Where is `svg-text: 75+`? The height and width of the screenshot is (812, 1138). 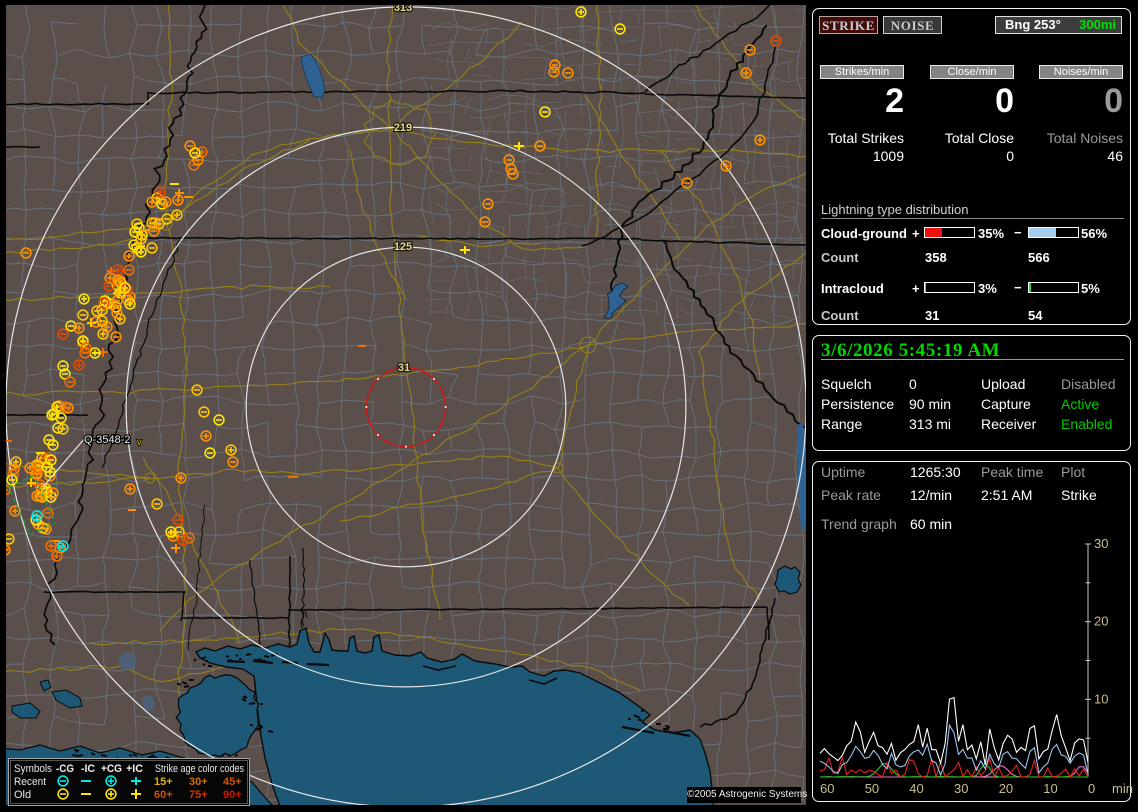 svg-text: 75+ is located at coordinates (198, 795).